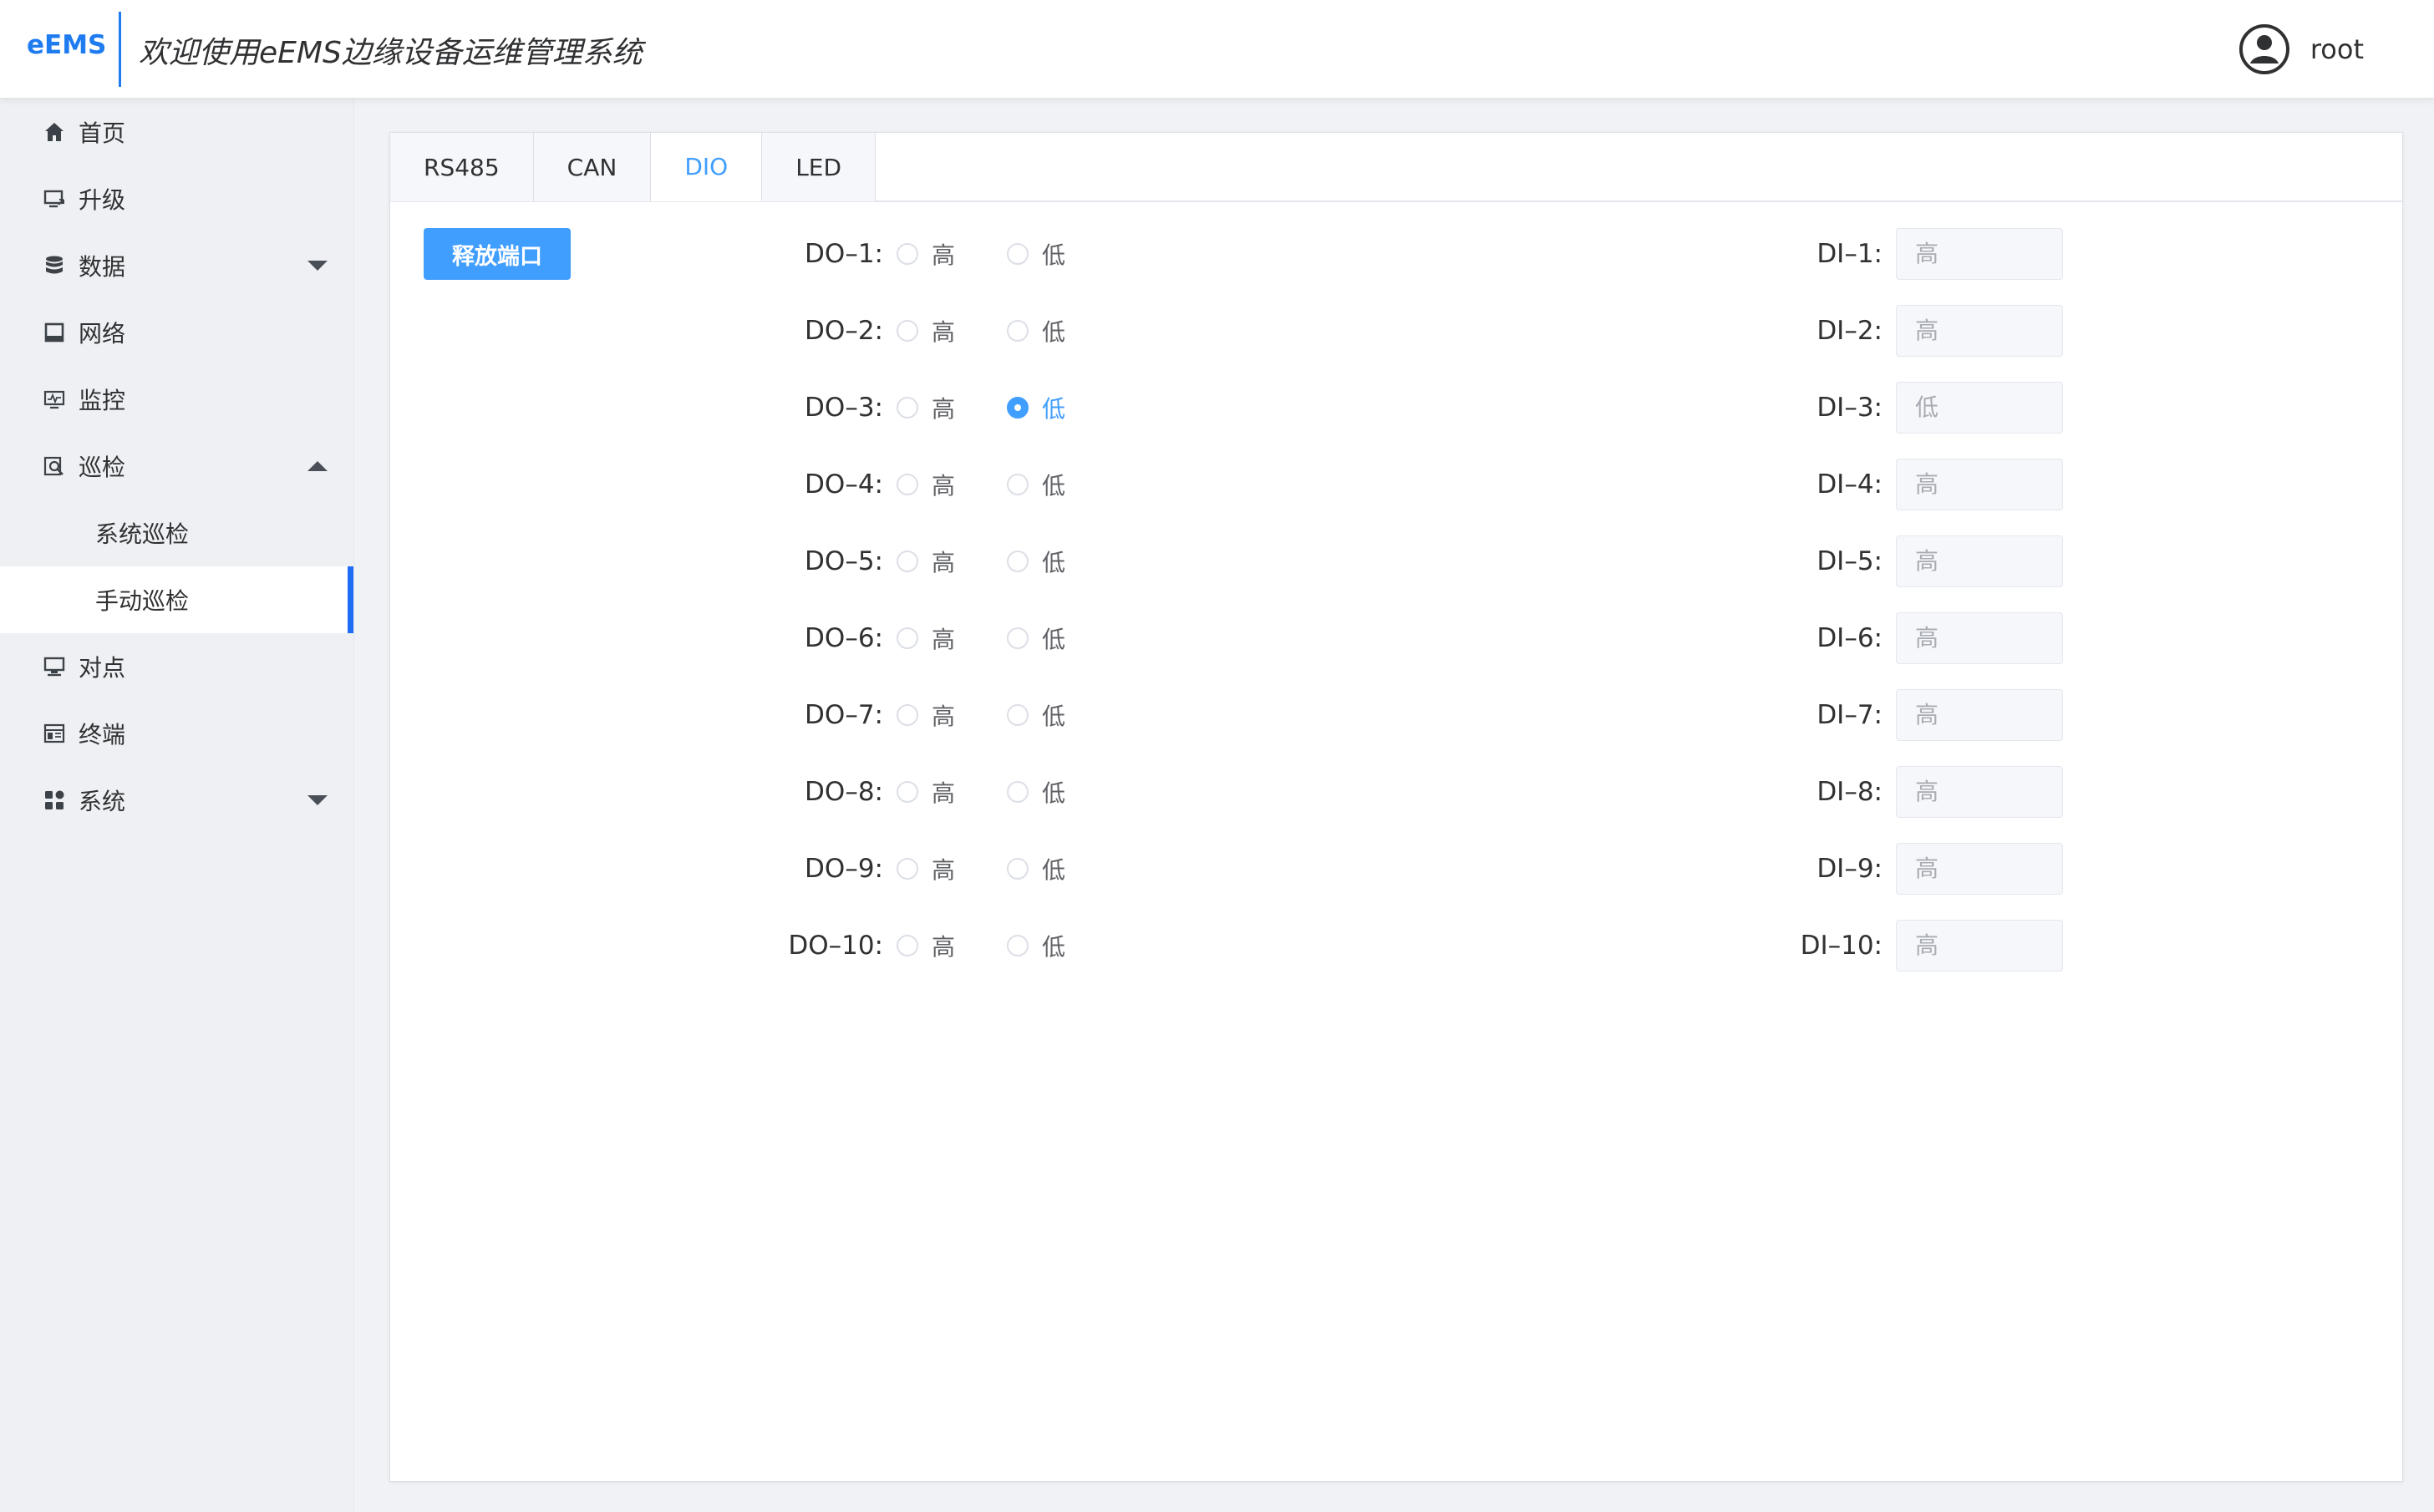  What do you see at coordinates (1850, 638) in the screenshot?
I see `di-port-label: DI–6:` at bounding box center [1850, 638].